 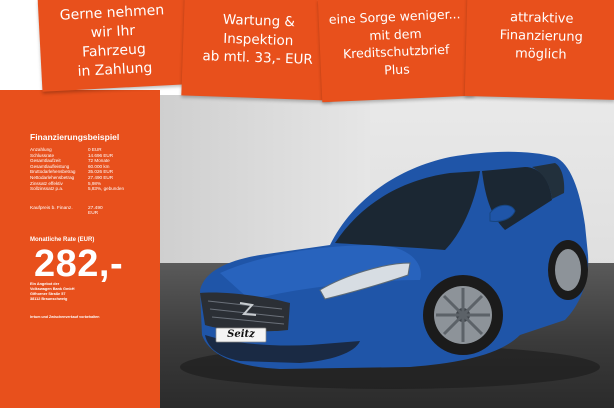 I want to click on purchase-price: Kaufpreis b. Finanz. 27.490 EUR, so click(x=66, y=211).